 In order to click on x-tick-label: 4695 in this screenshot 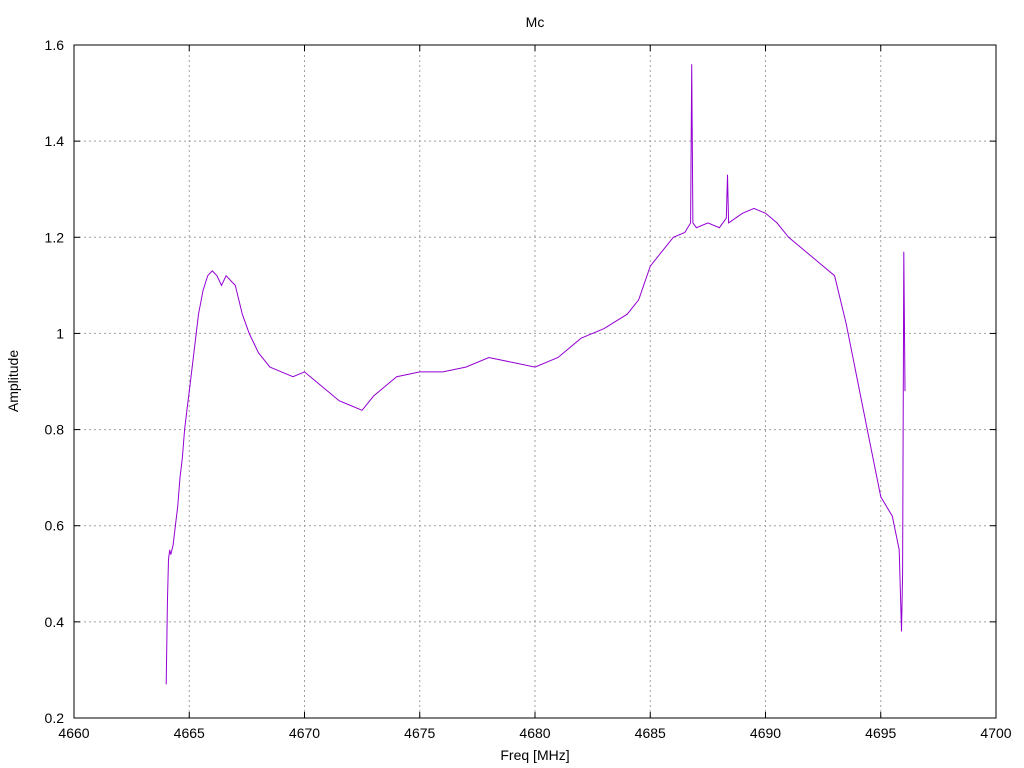, I will do `click(880, 733)`.